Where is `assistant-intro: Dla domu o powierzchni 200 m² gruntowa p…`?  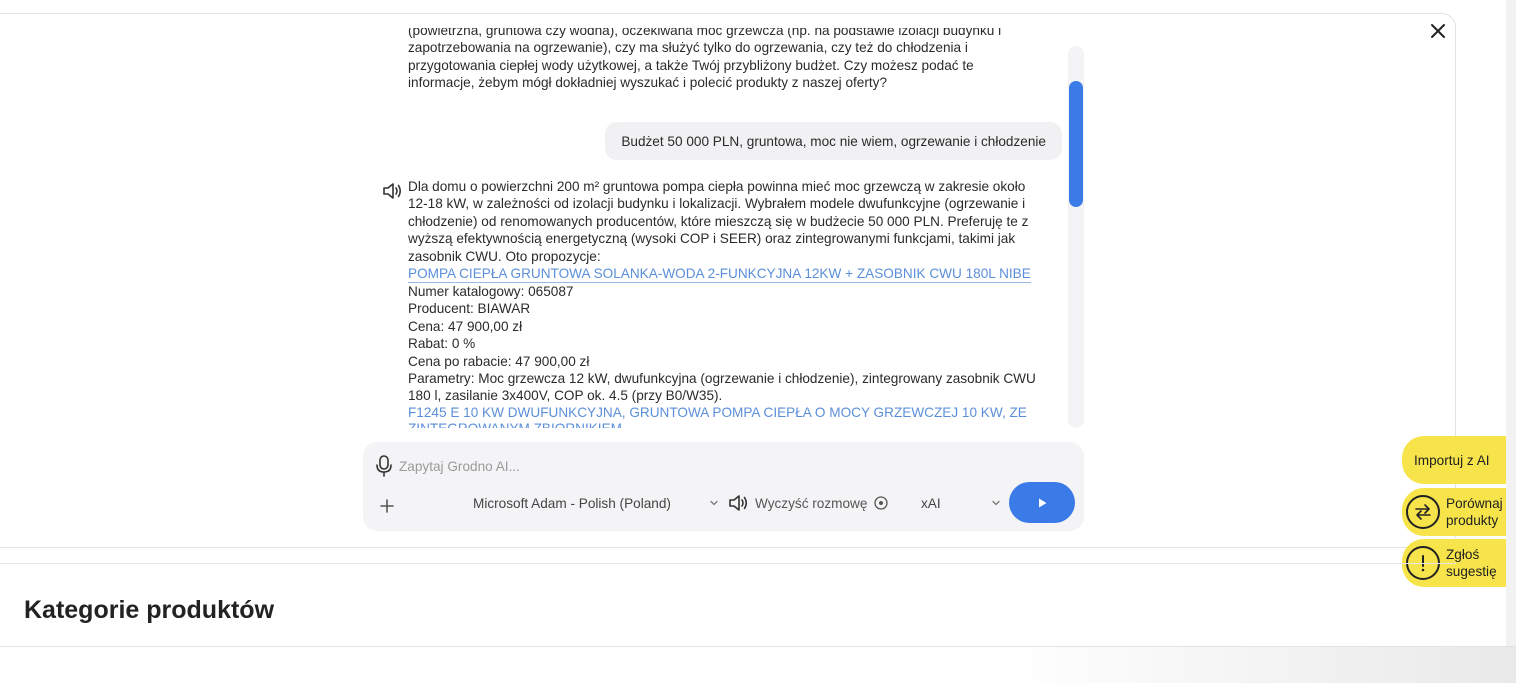 assistant-intro: Dla domu o powierzchni 200 m² gruntowa p… is located at coordinates (718, 221).